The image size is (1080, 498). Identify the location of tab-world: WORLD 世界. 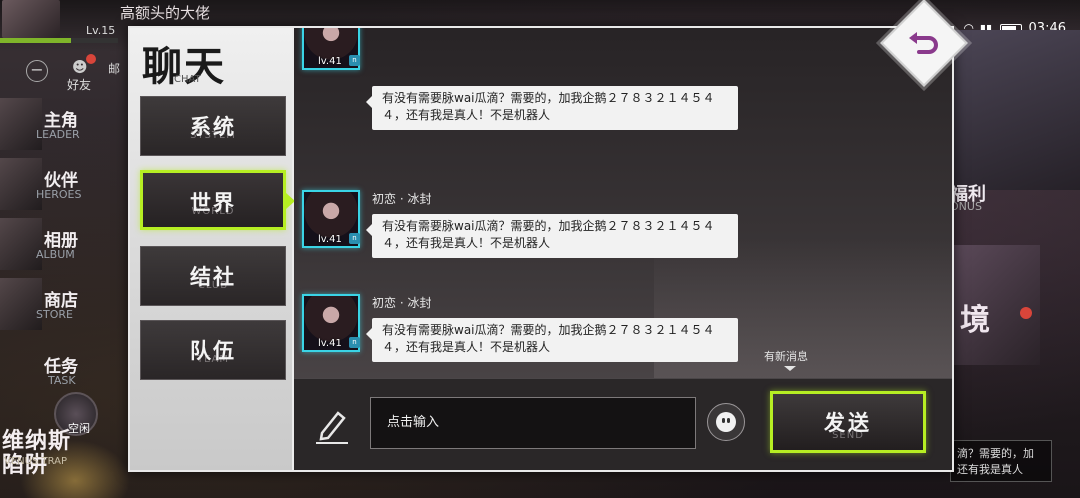
(217, 200).